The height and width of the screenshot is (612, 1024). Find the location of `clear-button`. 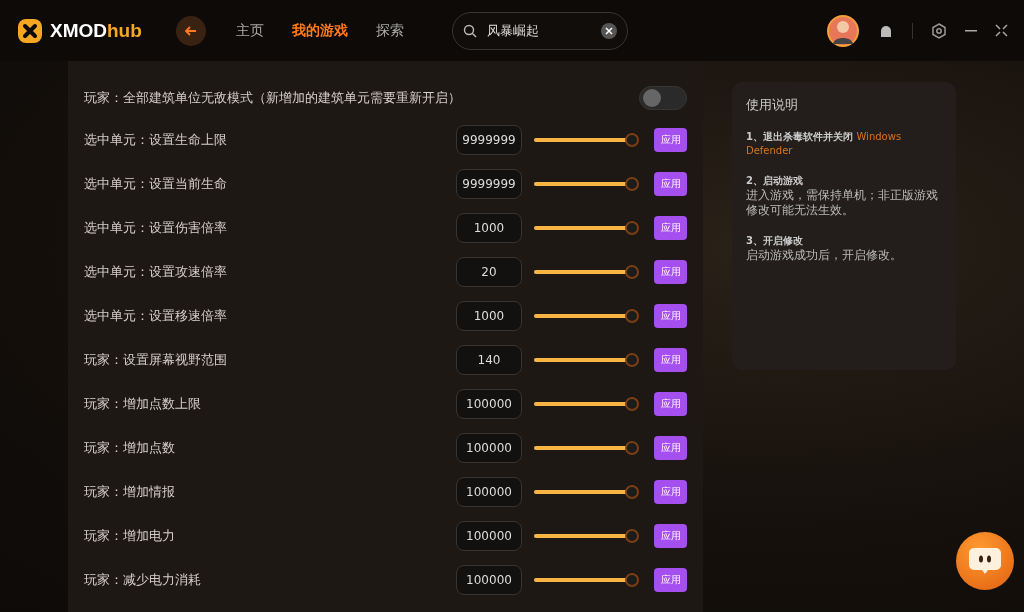

clear-button is located at coordinates (608, 30).